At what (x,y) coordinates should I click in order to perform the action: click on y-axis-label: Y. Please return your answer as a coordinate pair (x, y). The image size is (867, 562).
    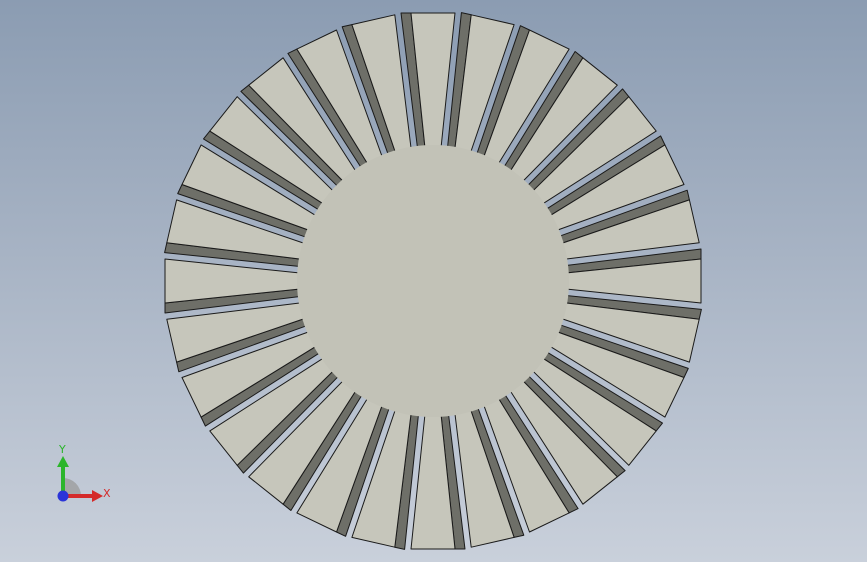
    Looking at the image, I should click on (62, 449).